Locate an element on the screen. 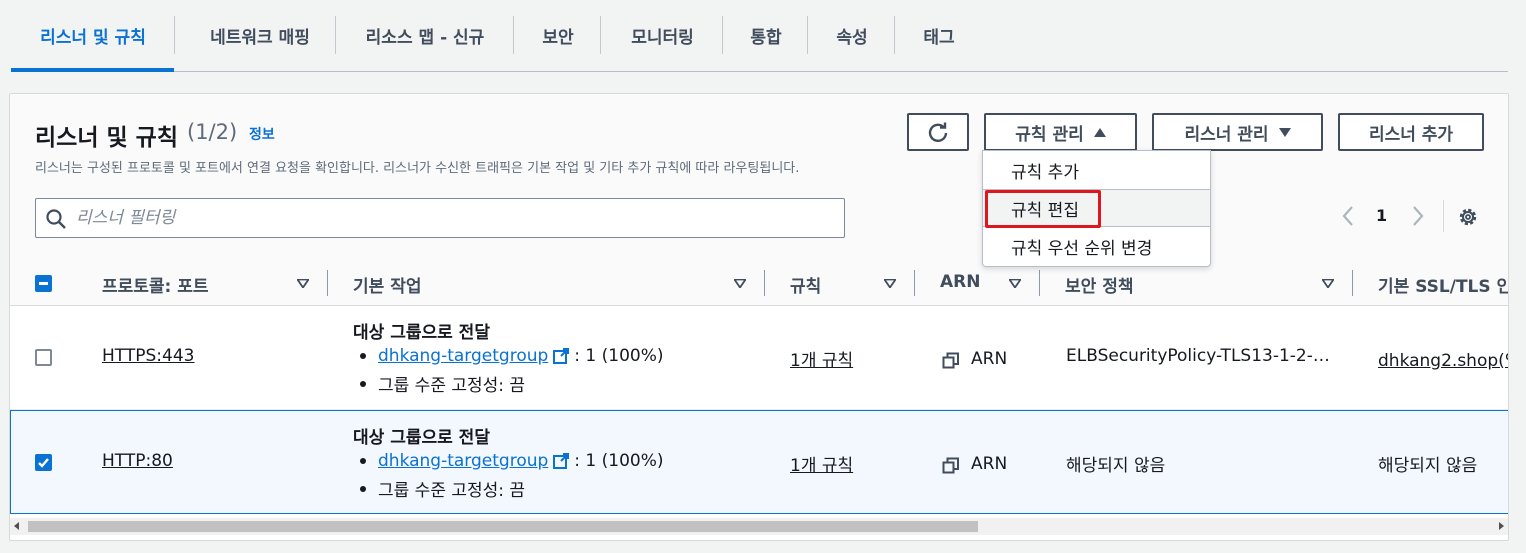  arn-label: ARN is located at coordinates (989, 359).